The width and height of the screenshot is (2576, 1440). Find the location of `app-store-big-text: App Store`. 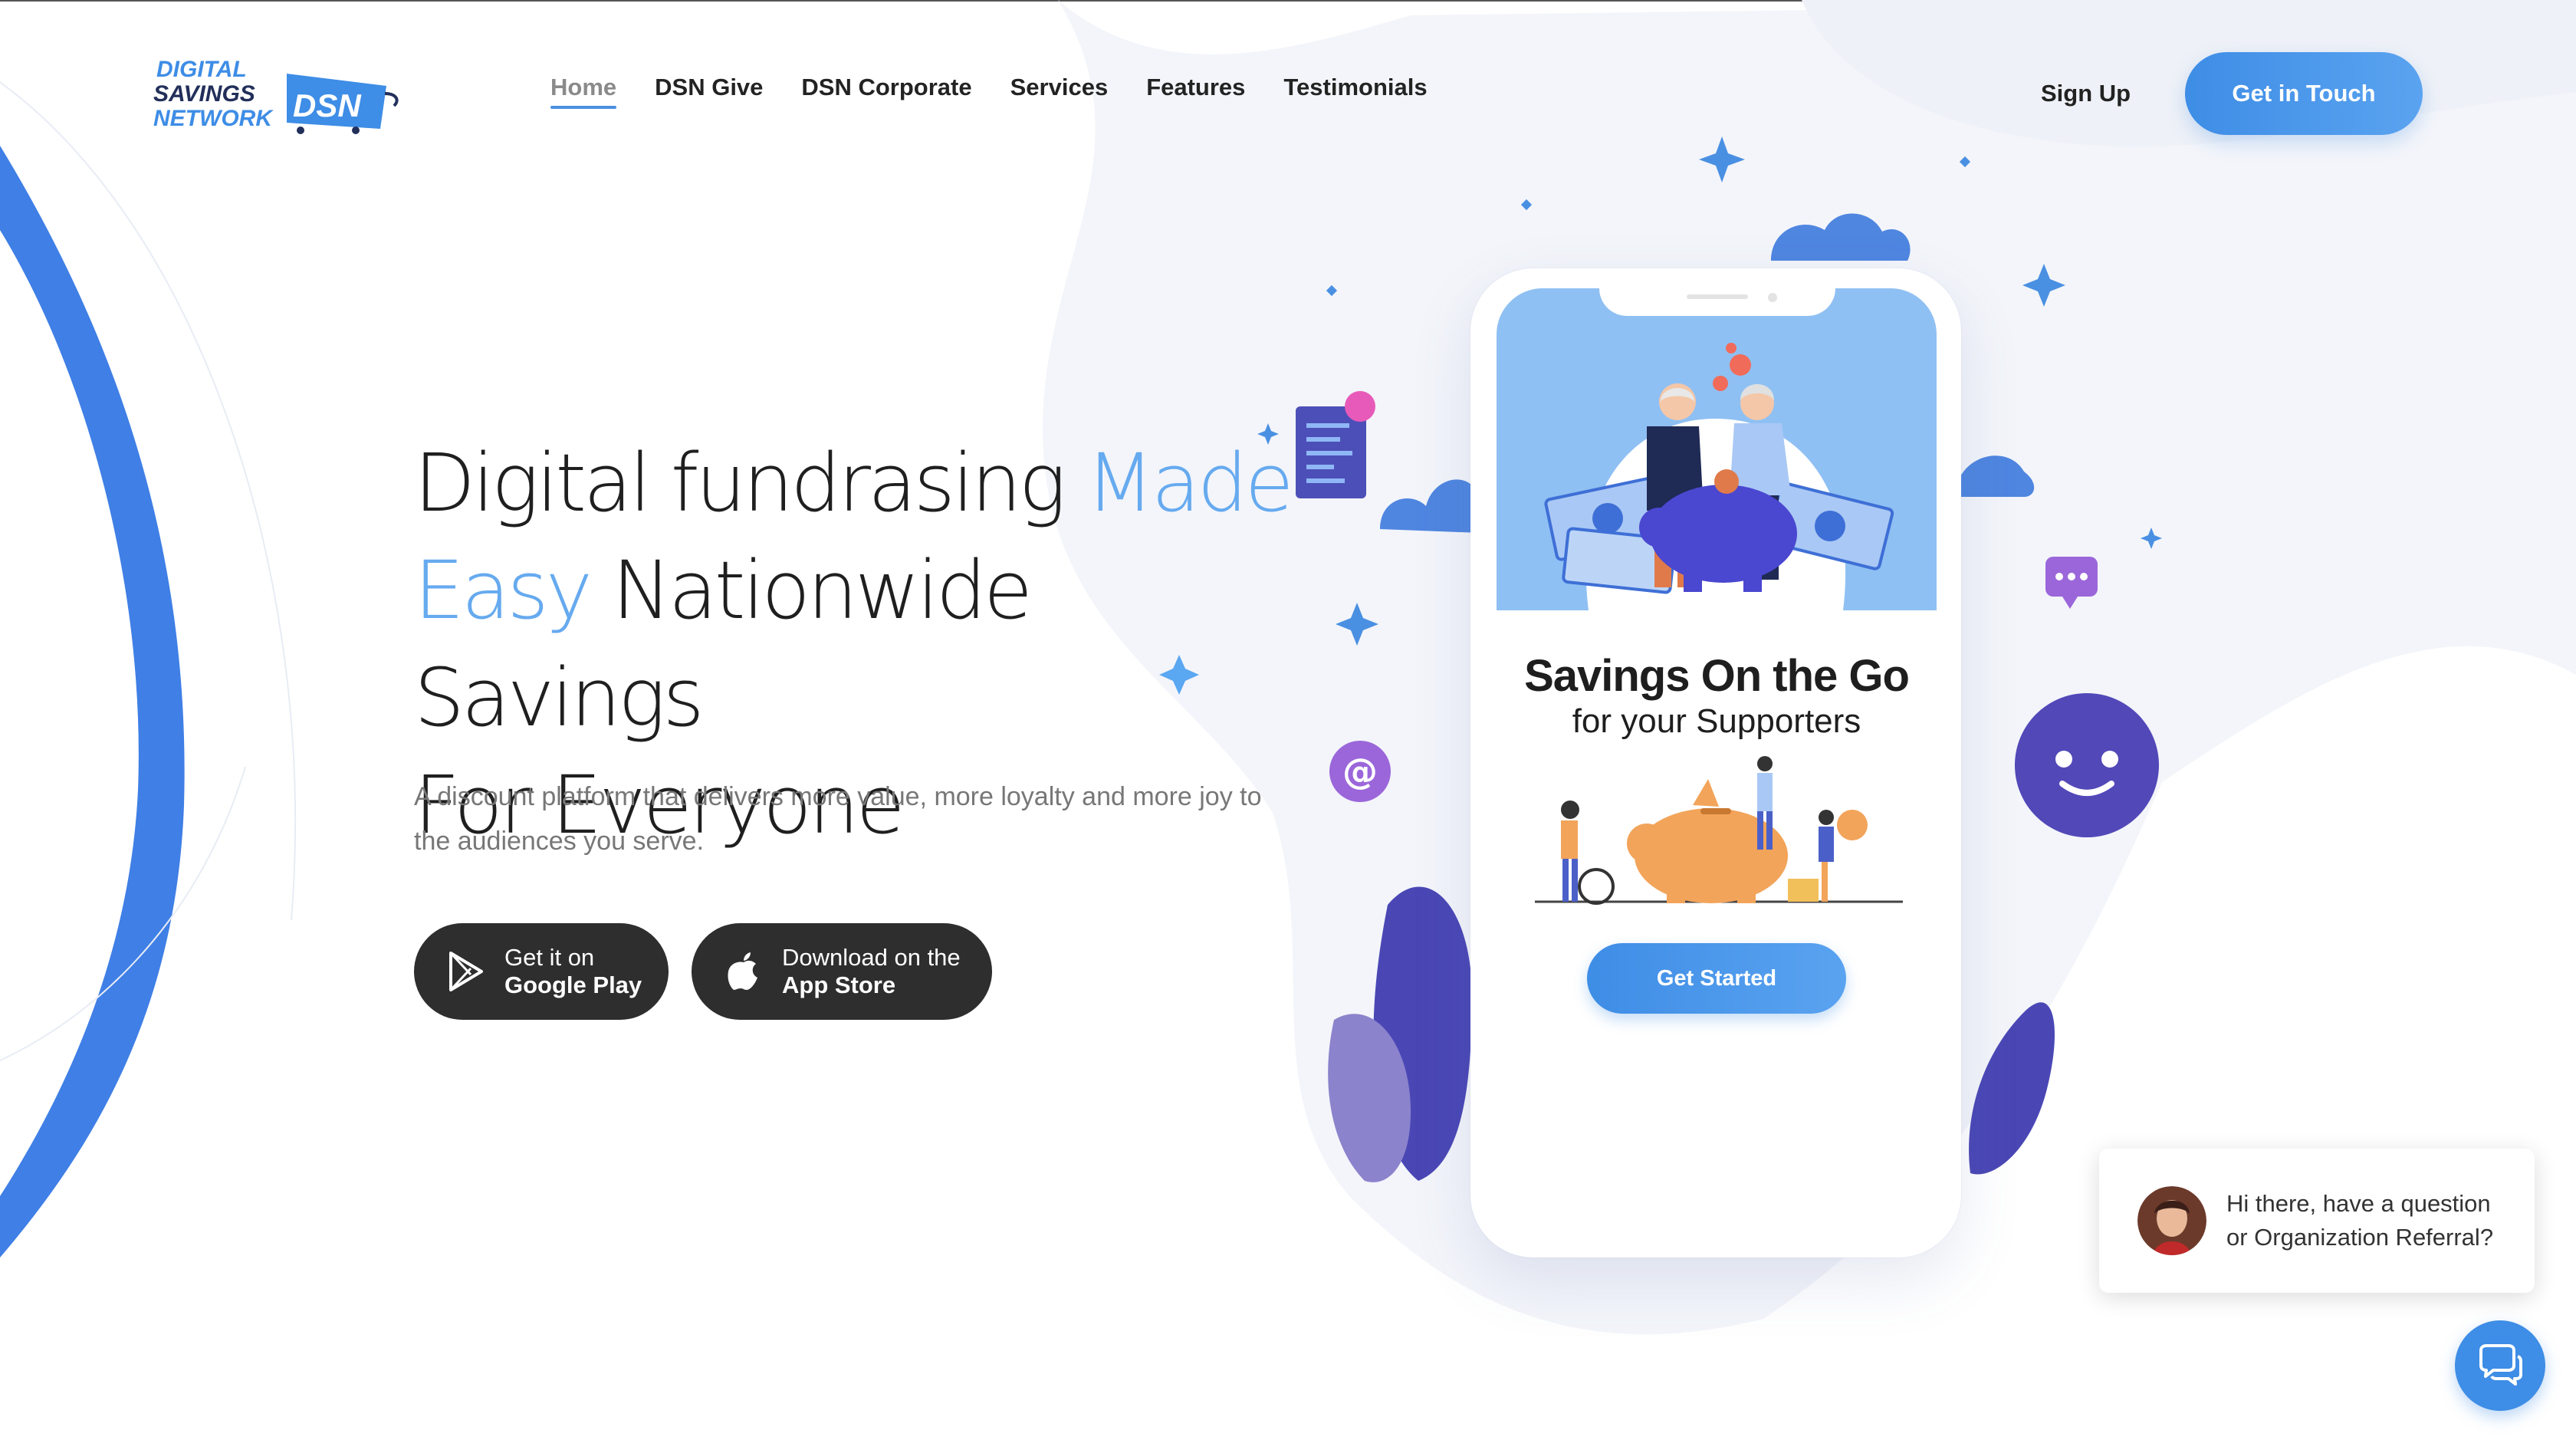

app-store-big-text: App Store is located at coordinates (839, 985).